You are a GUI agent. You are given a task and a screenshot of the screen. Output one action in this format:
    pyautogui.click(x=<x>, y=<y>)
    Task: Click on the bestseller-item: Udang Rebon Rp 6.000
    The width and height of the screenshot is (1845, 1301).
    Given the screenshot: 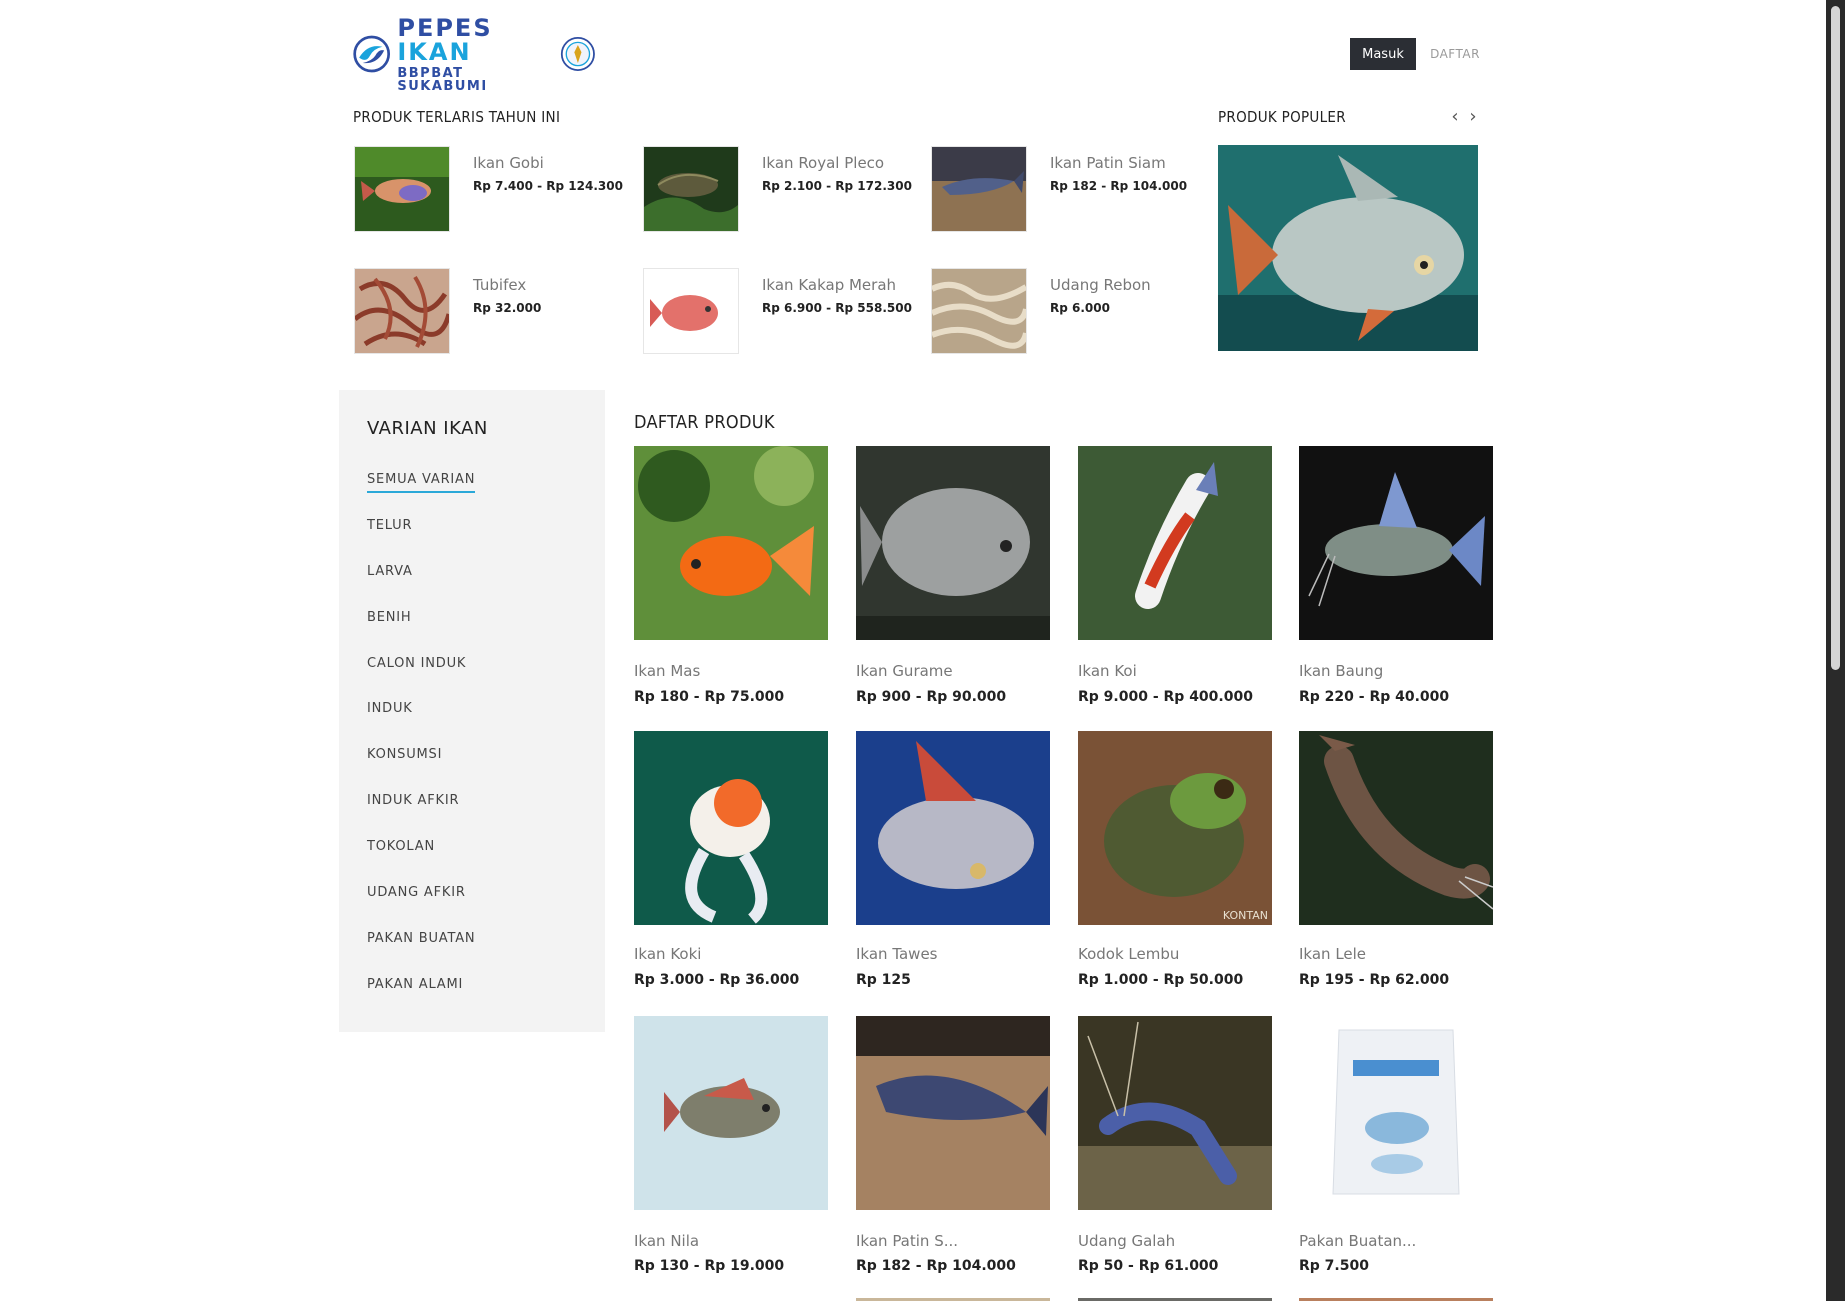 What is the action you would take?
    pyautogui.click(x=1071, y=312)
    